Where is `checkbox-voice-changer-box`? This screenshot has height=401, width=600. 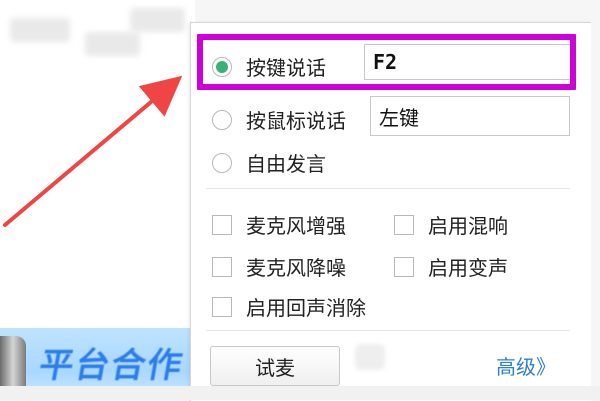
checkbox-voice-changer-box is located at coordinates (404, 266).